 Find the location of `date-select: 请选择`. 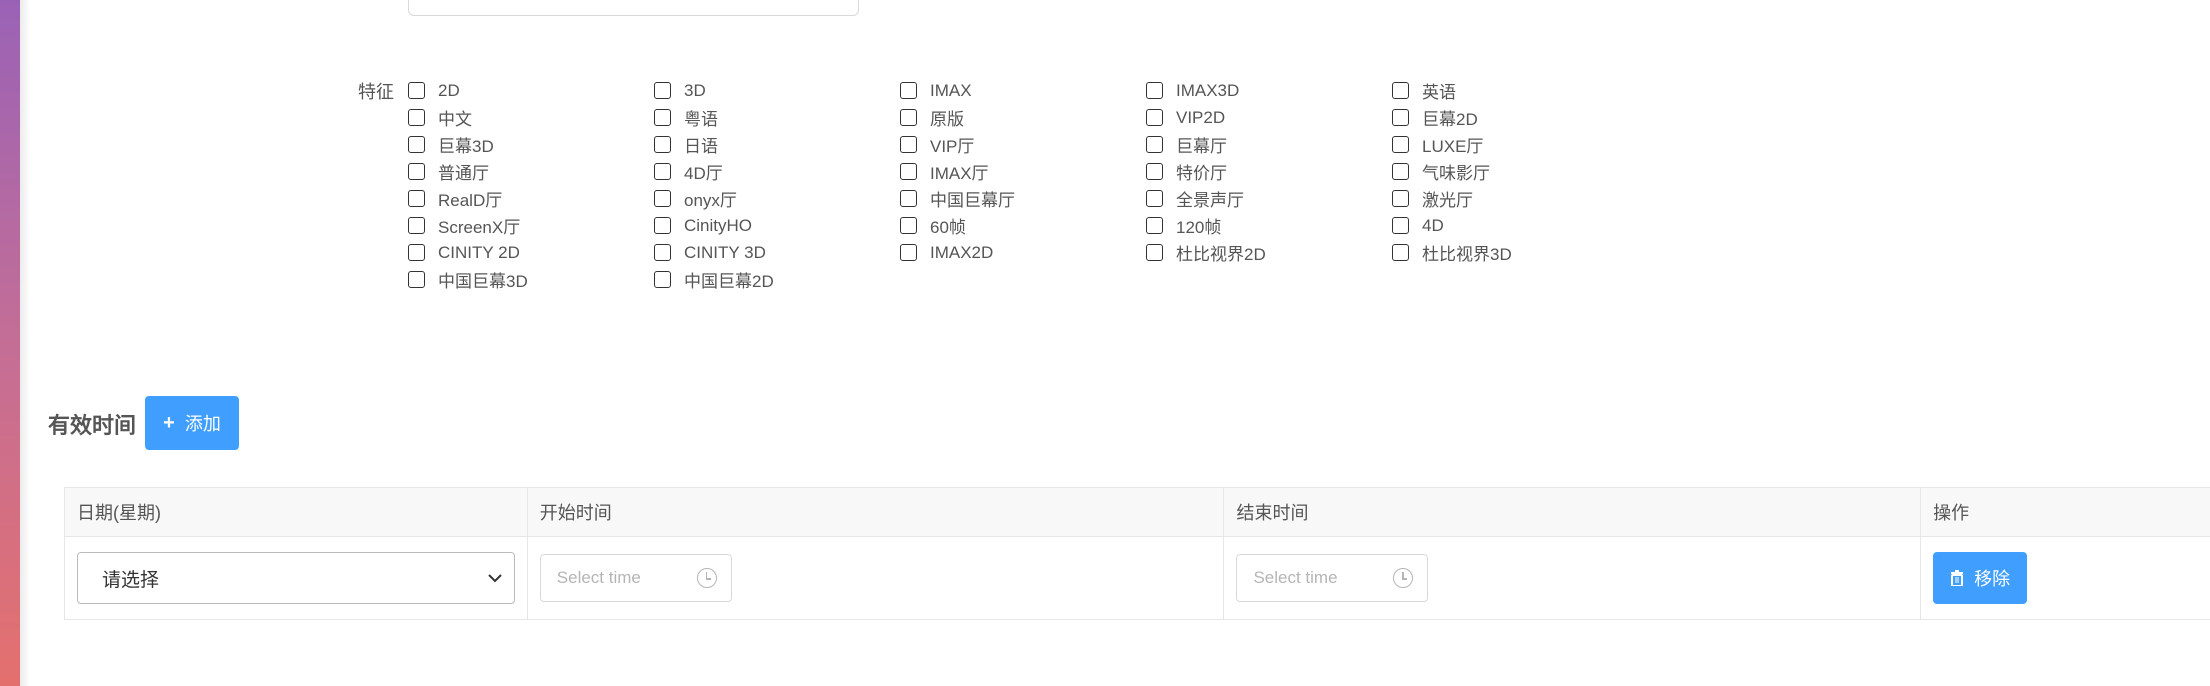

date-select: 请选择 is located at coordinates (296, 578).